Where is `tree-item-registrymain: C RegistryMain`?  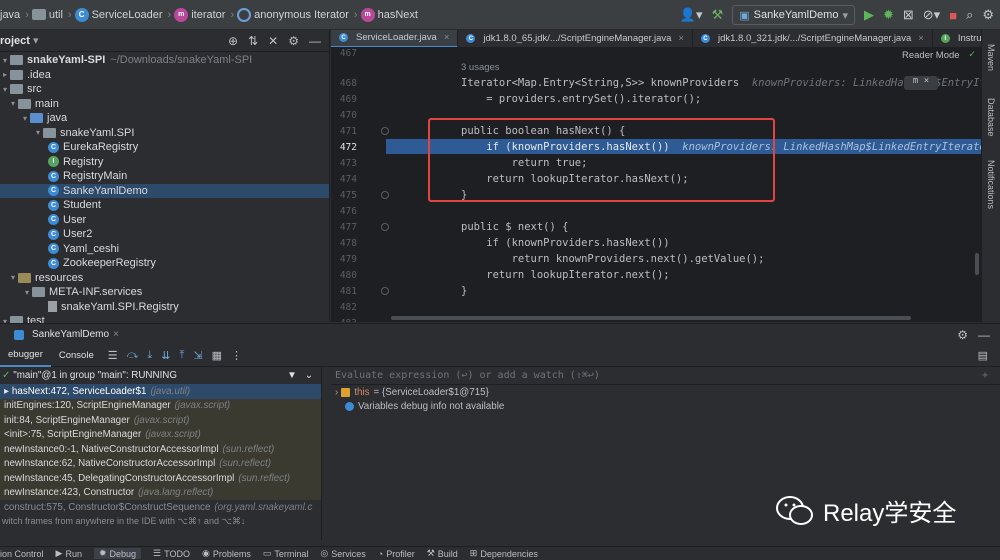
tree-item-registrymain: C RegistryMain is located at coordinates (164, 176).